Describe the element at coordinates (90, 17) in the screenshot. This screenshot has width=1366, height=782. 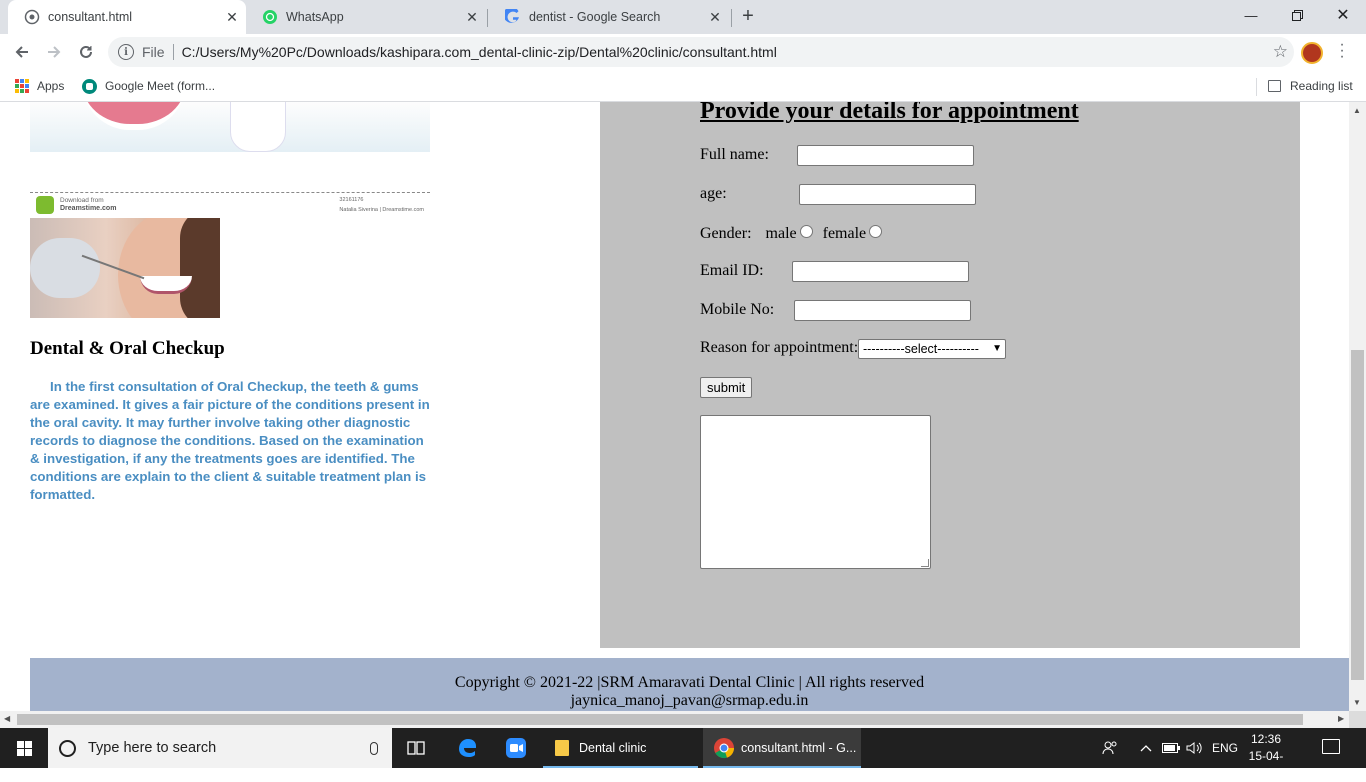
I see `tab-title: consultant.html` at that location.